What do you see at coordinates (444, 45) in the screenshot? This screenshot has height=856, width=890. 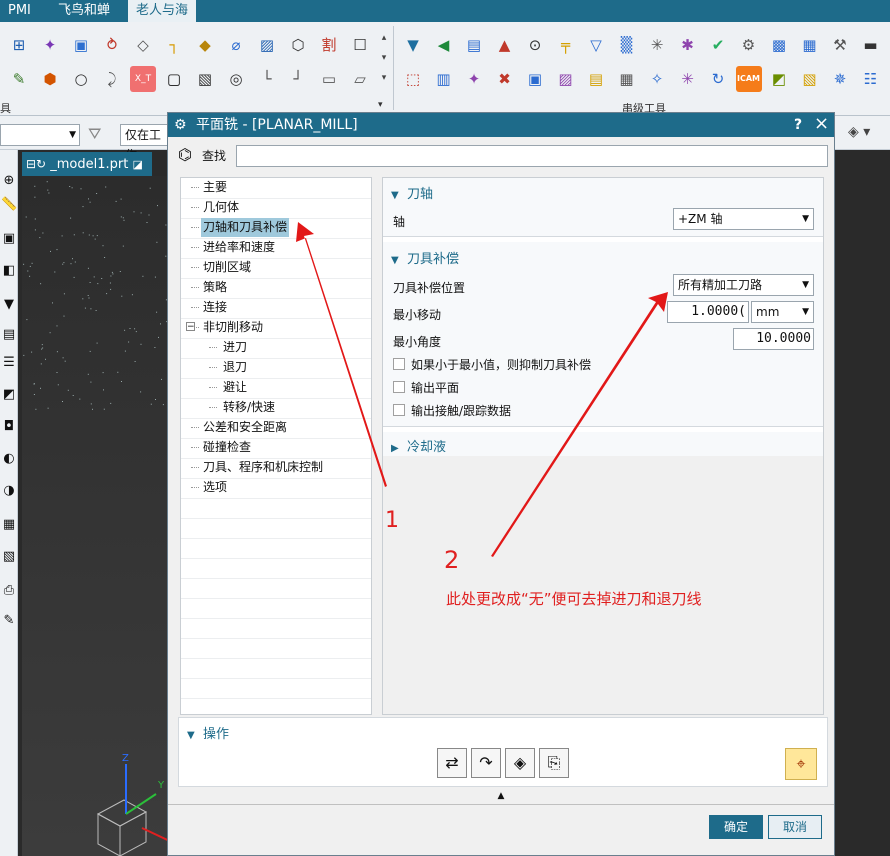 I see `ribbon-tool-icon: ◀` at bounding box center [444, 45].